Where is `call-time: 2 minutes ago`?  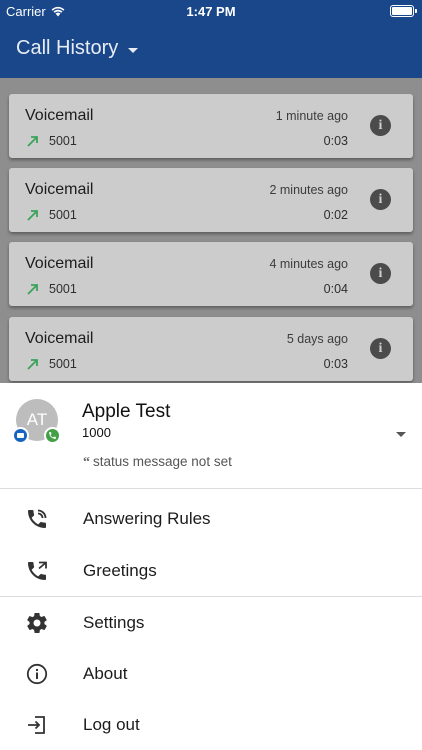
call-time: 2 minutes ago is located at coordinates (308, 190).